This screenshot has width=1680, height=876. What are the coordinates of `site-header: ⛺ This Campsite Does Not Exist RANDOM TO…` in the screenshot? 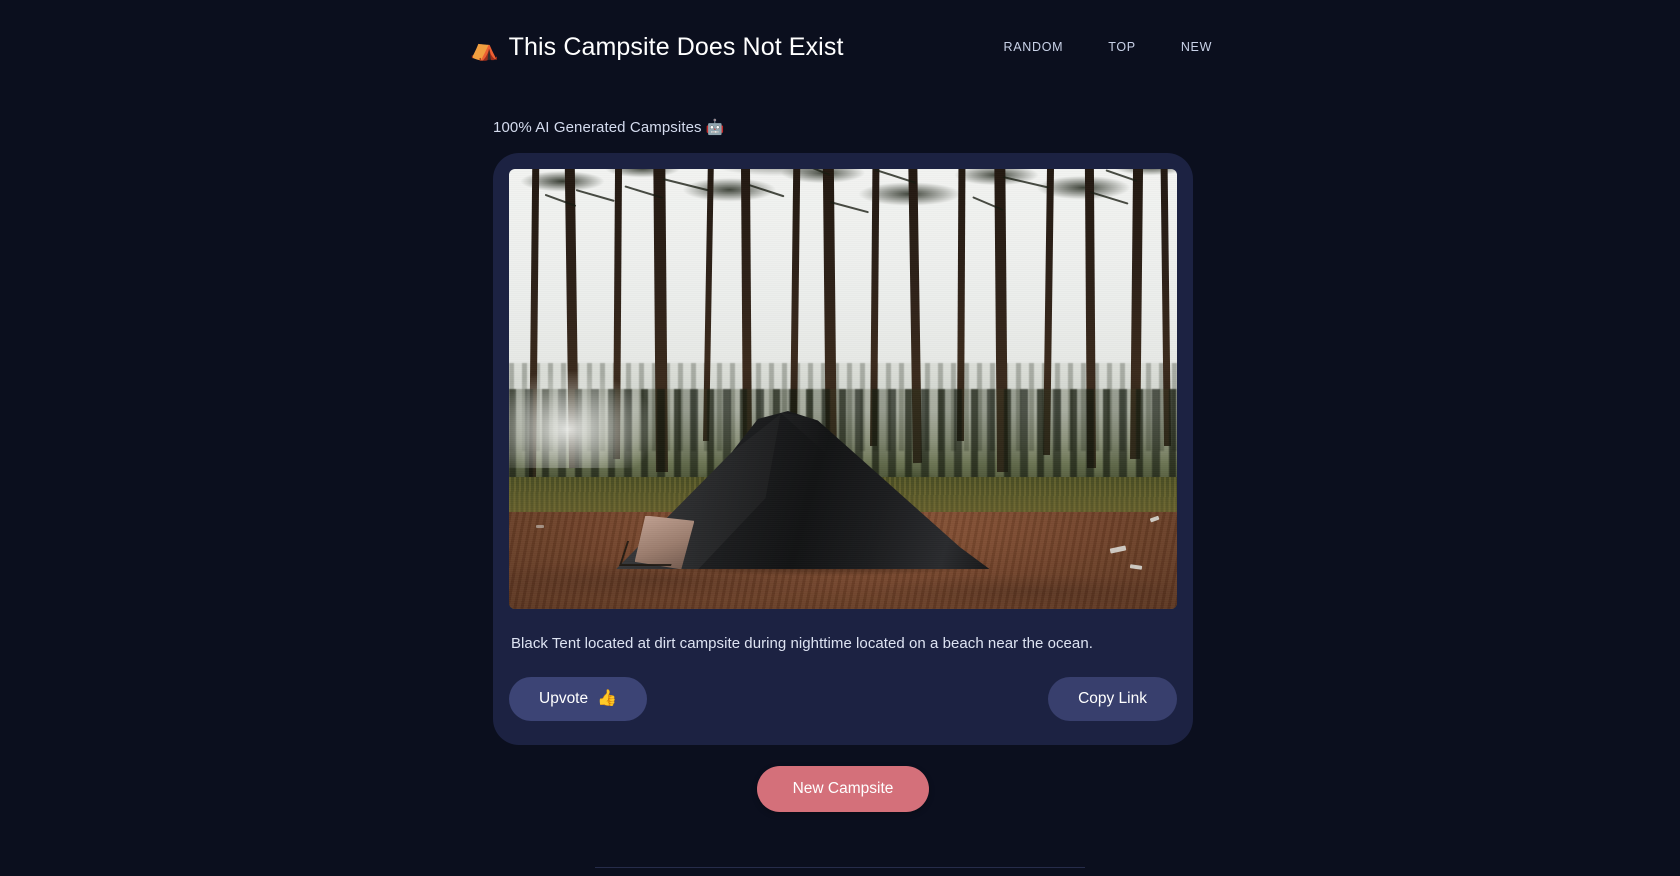 It's located at (840, 47).